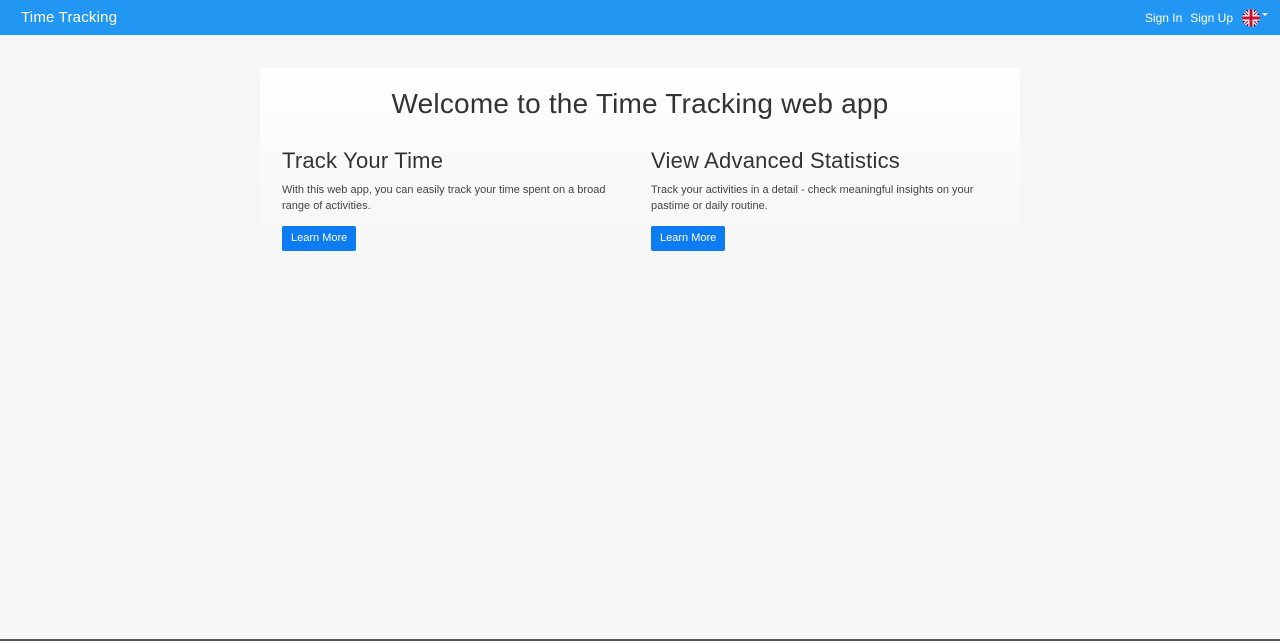 This screenshot has height=641, width=1280. Describe the element at coordinates (1265, 14) in the screenshot. I see `chevron-down-icon` at that location.